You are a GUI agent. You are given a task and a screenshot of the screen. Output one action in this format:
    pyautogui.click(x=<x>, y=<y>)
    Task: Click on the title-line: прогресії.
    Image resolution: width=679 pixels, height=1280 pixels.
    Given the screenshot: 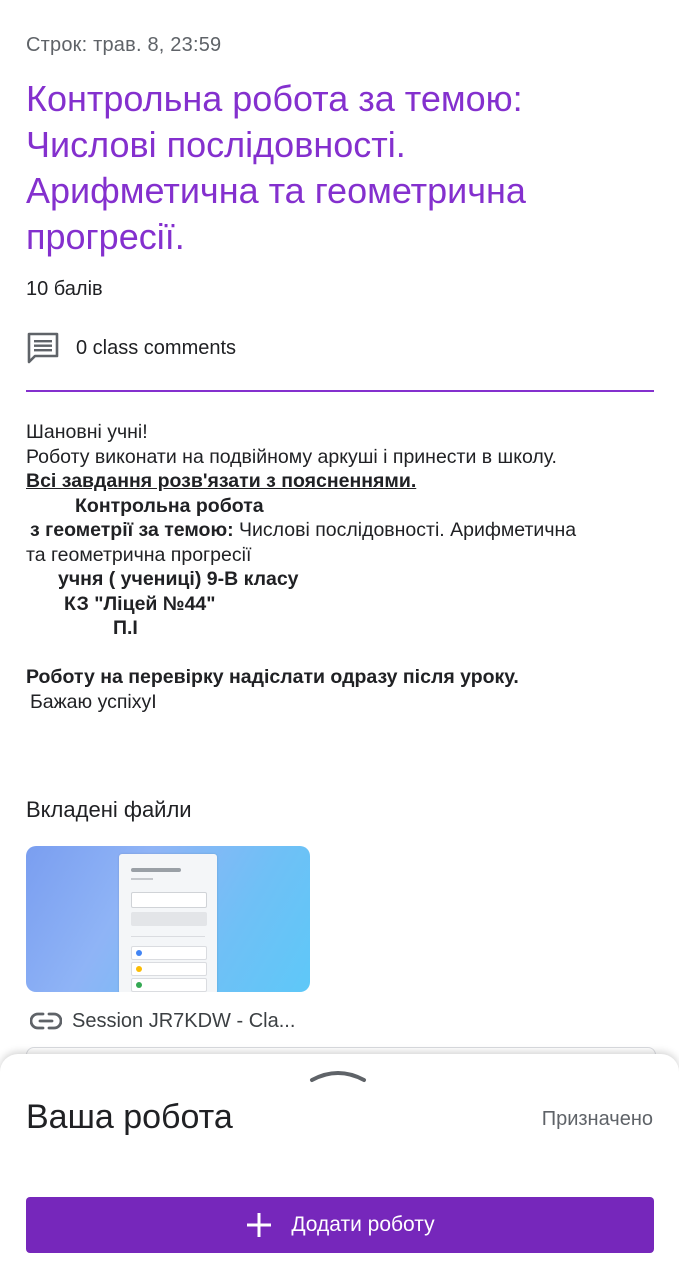 What is the action you would take?
    pyautogui.click(x=105, y=236)
    